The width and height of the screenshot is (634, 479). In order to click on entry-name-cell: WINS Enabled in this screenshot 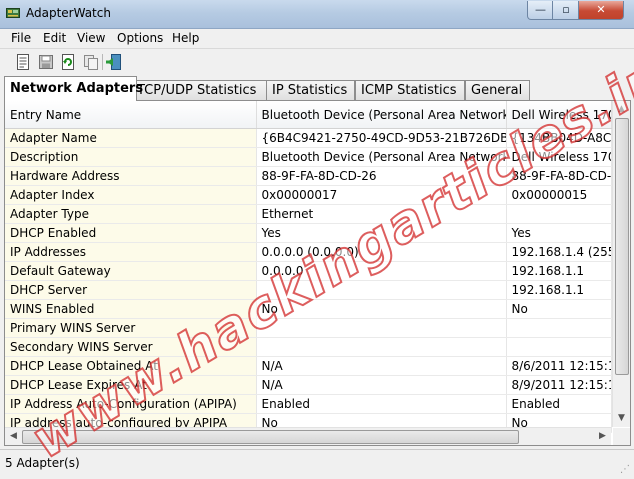, I will do `click(131, 309)`.